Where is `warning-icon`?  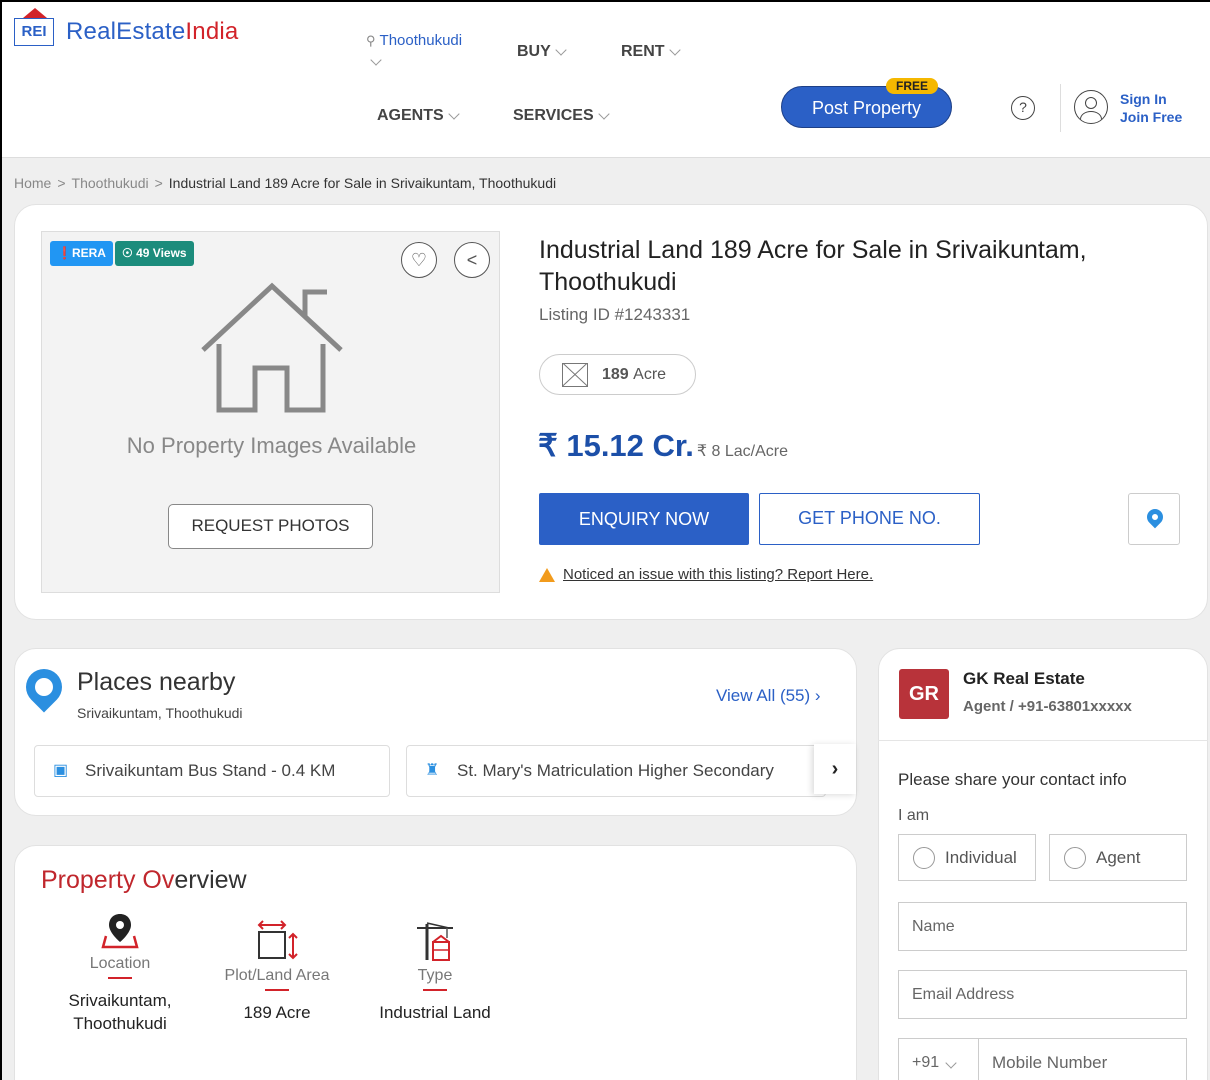
warning-icon is located at coordinates (547, 574).